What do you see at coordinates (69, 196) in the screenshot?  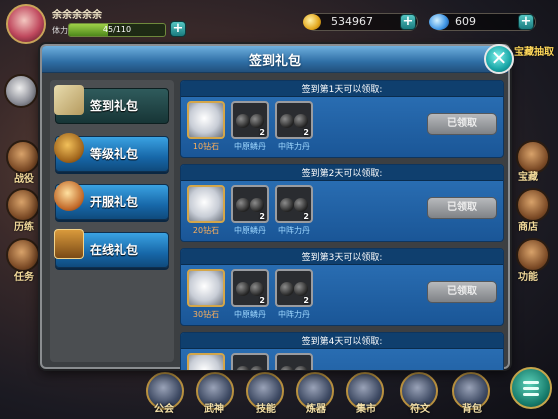 I see `fortune-bag-icon` at bounding box center [69, 196].